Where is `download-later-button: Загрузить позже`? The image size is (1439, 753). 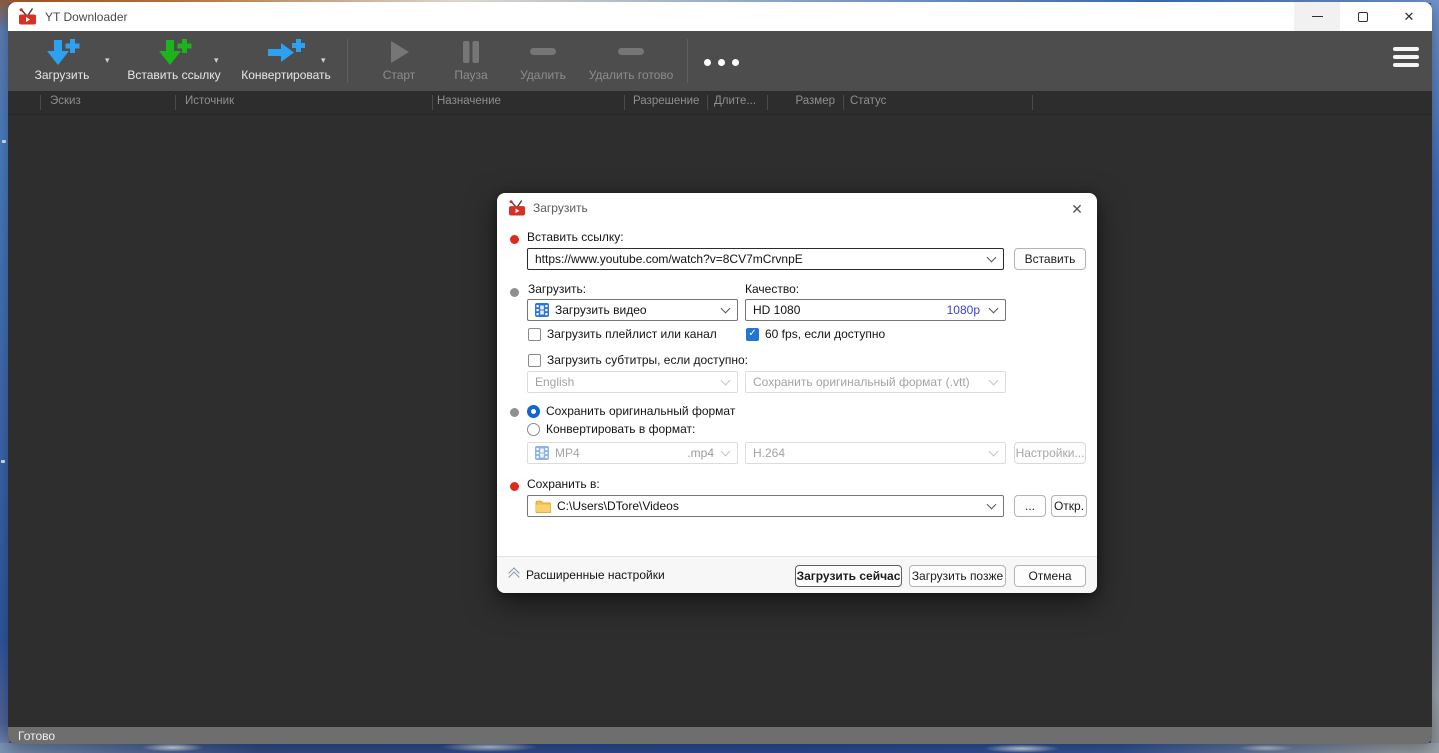
download-later-button: Загрузить позже is located at coordinates (957, 576).